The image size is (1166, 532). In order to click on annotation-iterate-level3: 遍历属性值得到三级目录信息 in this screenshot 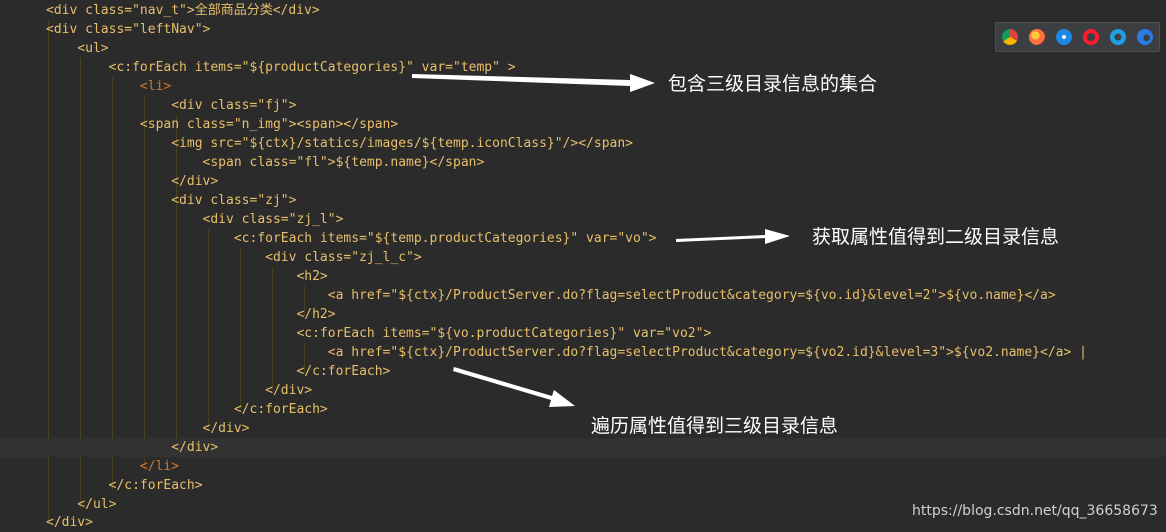, I will do `click(715, 426)`.